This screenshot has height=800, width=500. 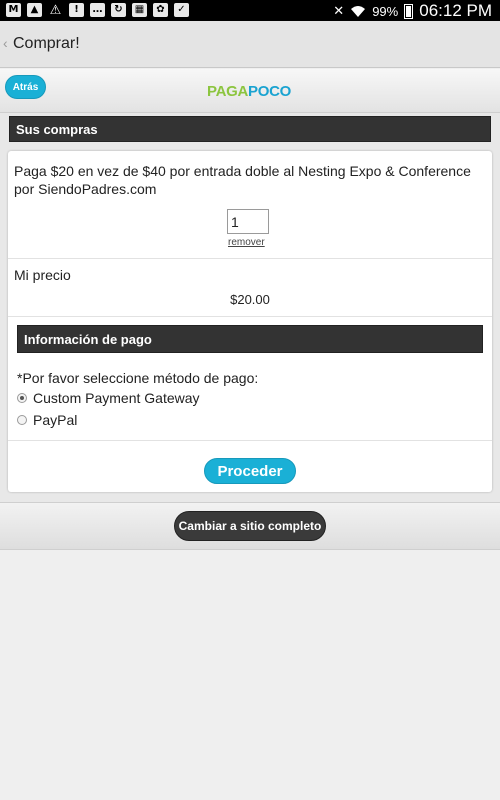 I want to click on calendar-icon: ▦, so click(x=139, y=10).